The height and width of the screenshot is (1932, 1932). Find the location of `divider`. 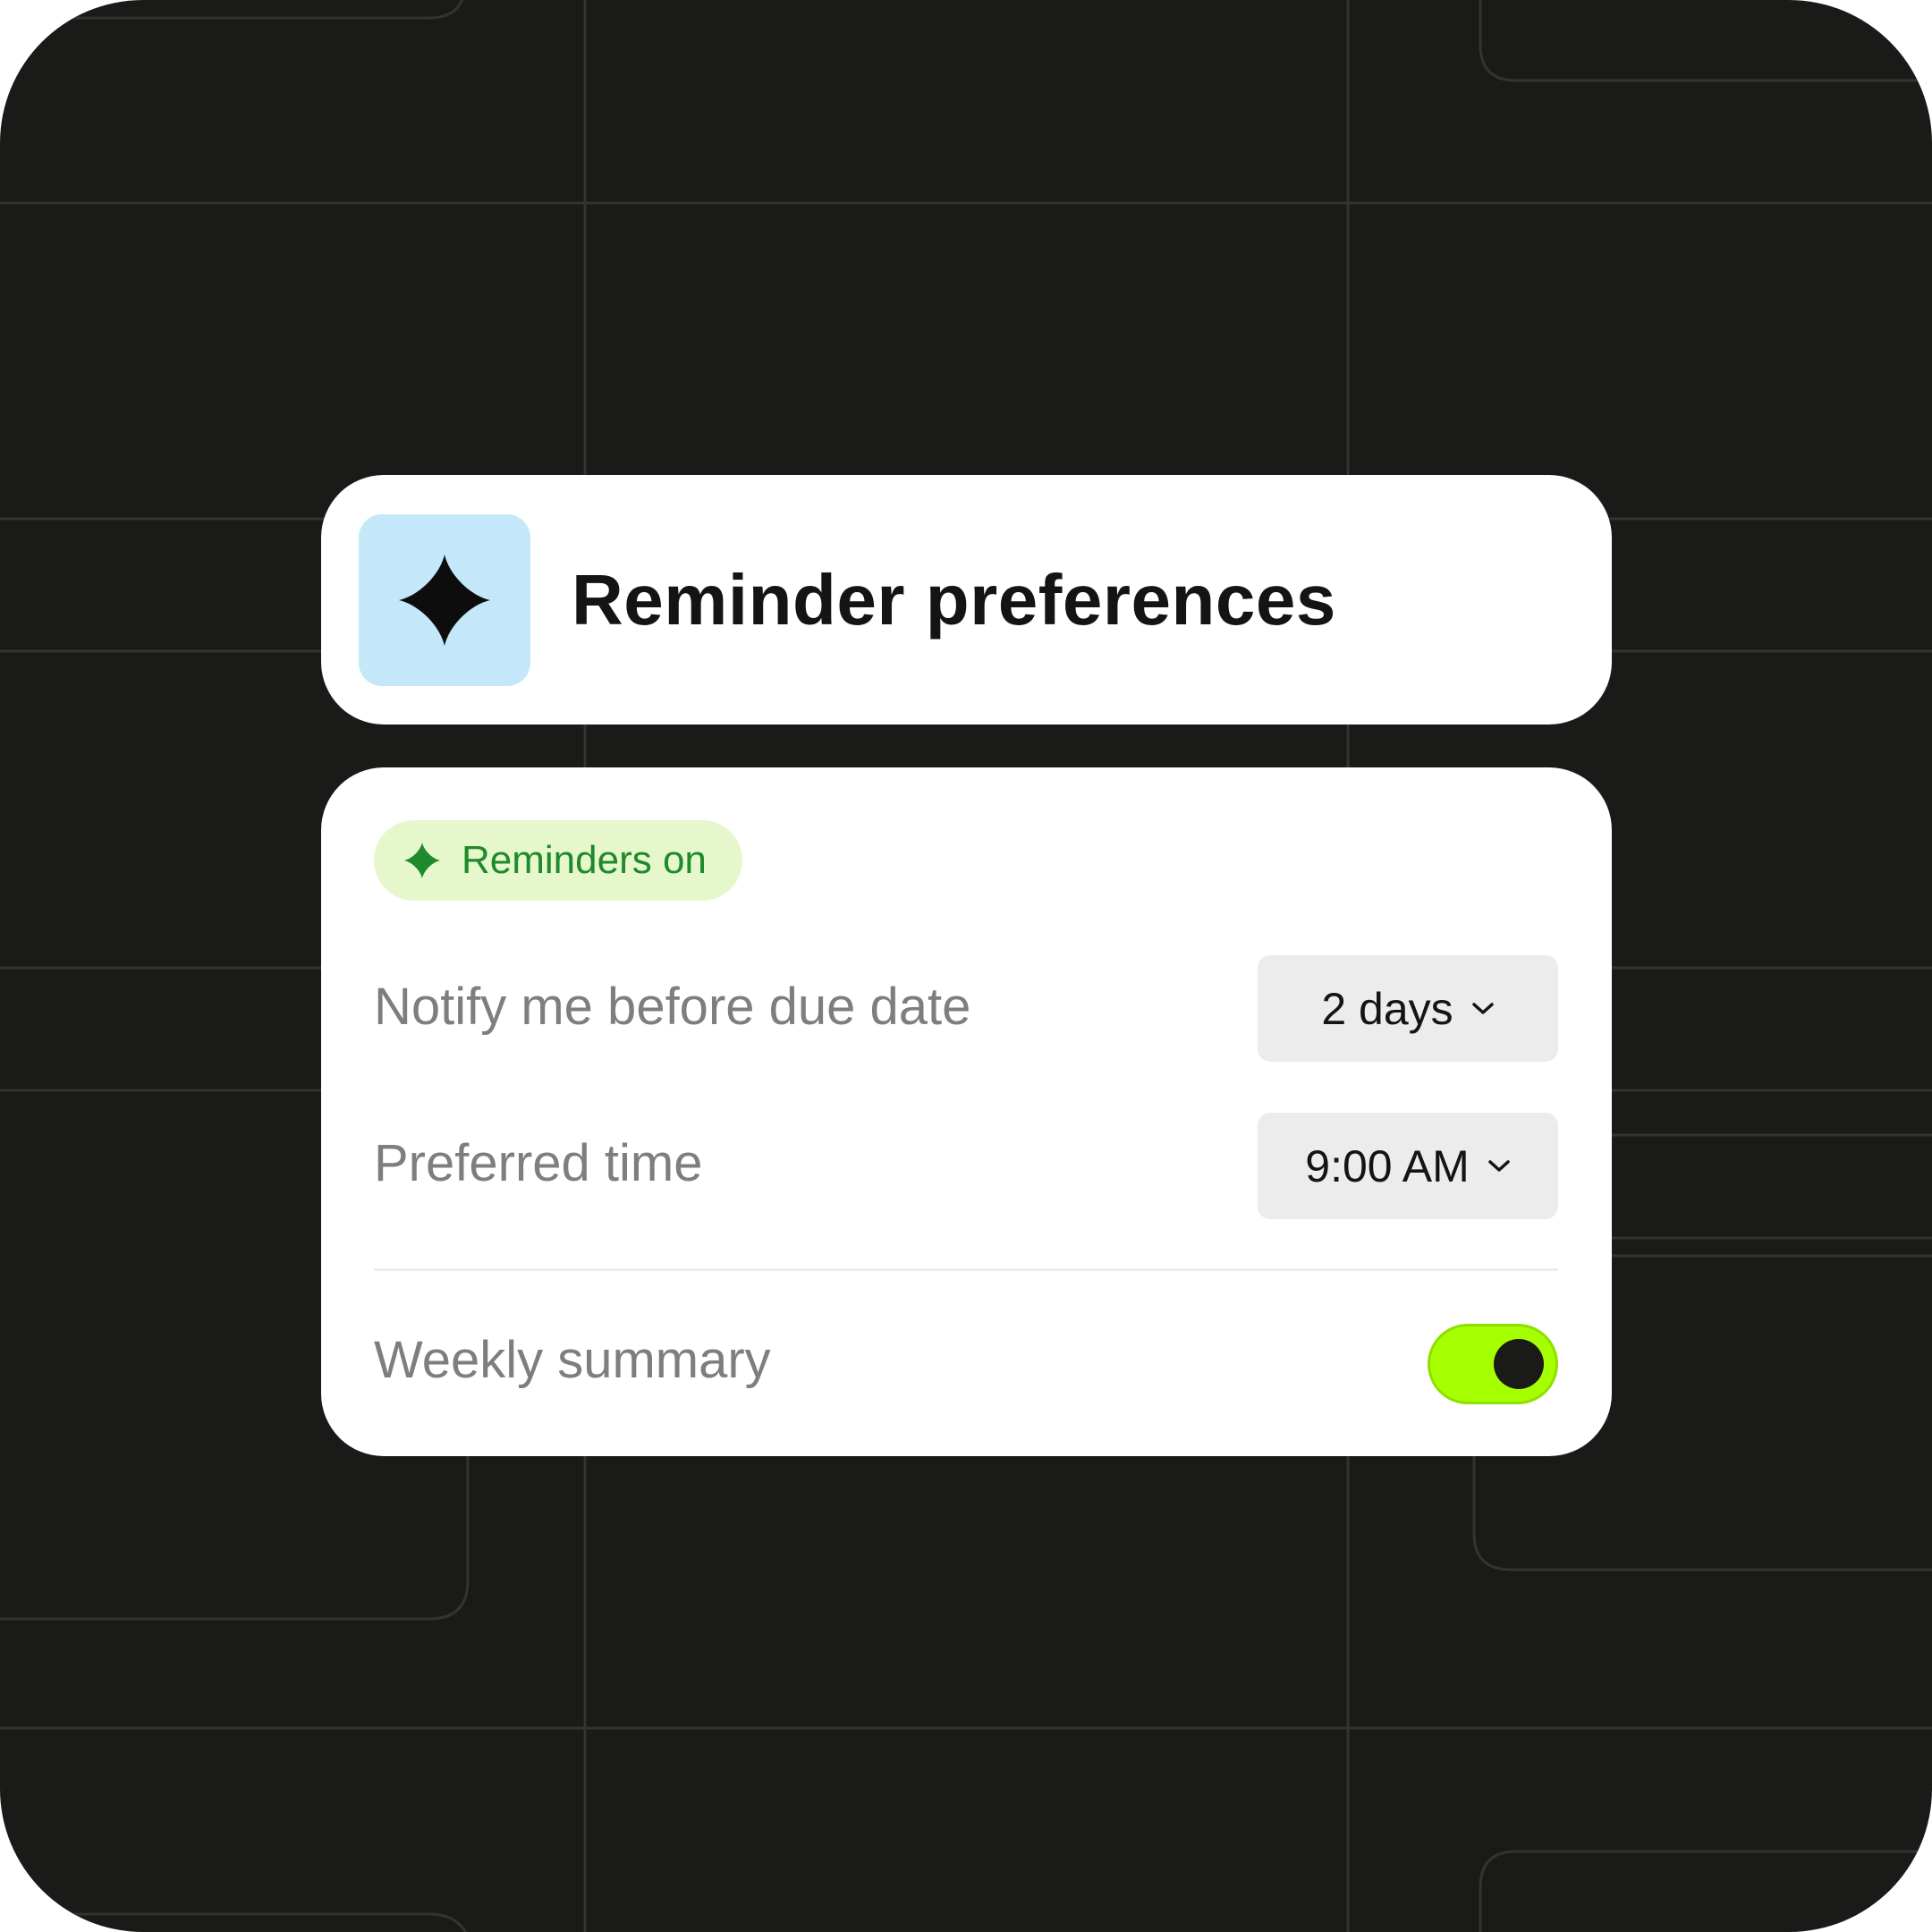

divider is located at coordinates (966, 1269).